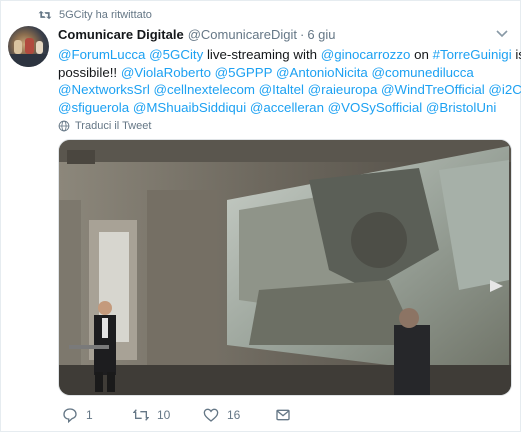  Describe the element at coordinates (518, 54) in the screenshot. I see `tweet-text-segment: is` at that location.